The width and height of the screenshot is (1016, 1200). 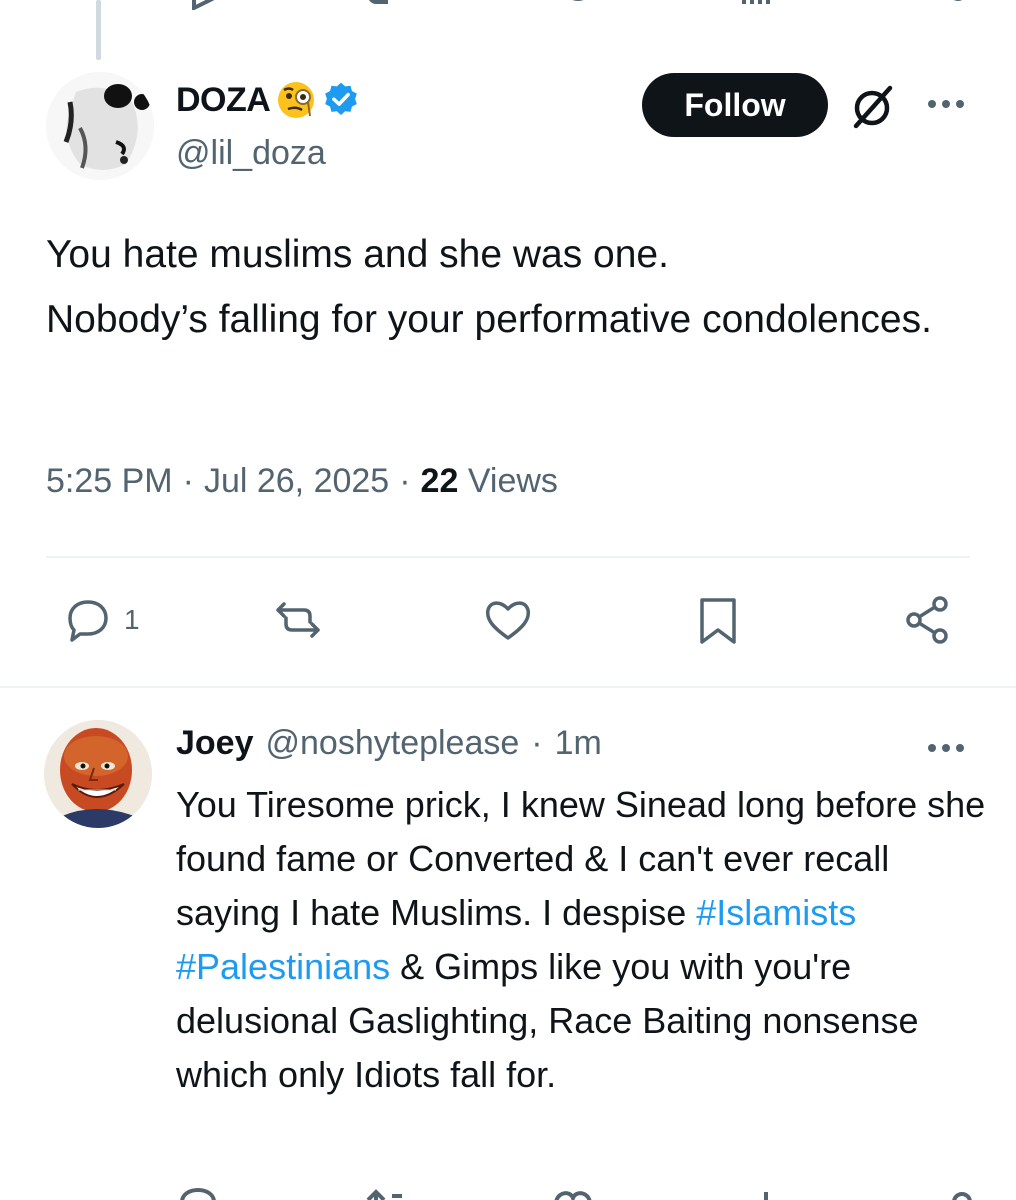 I want to click on tweet-meta: 5:25 PM · Jul 26, 2025 · 22 Views, so click(x=302, y=481).